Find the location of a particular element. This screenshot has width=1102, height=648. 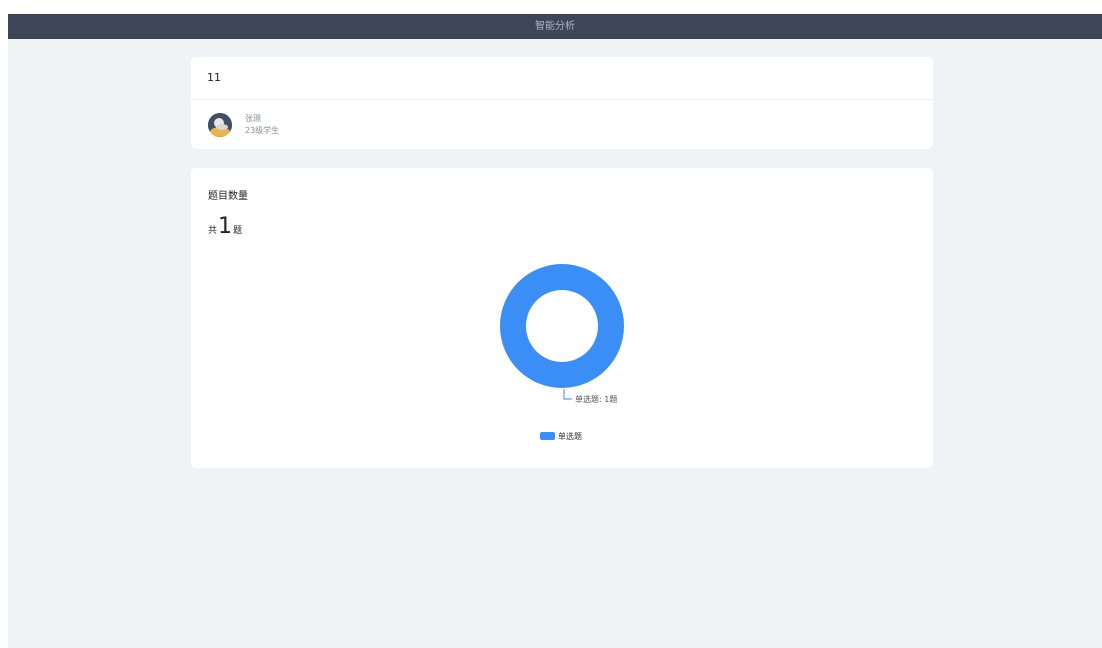

legend-swatch is located at coordinates (547, 436).